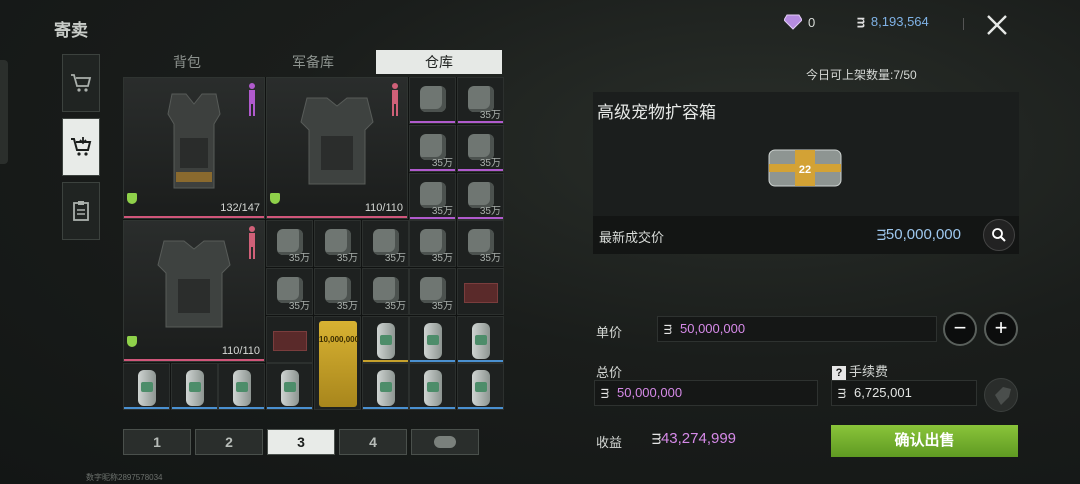 Image resolution: width=1080 pixels, height=484 pixels. I want to click on income-value: ᴟ43,274,999, so click(694, 438).